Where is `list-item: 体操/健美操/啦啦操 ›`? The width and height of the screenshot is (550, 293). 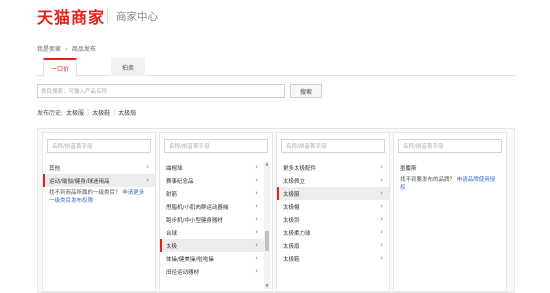
list-item: 体操/健美操/啦啦操 › is located at coordinates (212, 258).